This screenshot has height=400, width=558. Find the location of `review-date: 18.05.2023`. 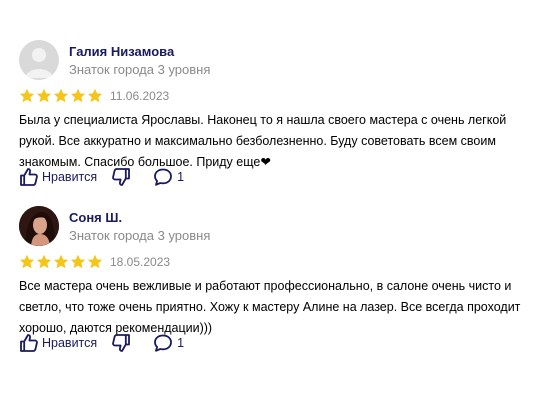

review-date: 18.05.2023 is located at coordinates (140, 262).